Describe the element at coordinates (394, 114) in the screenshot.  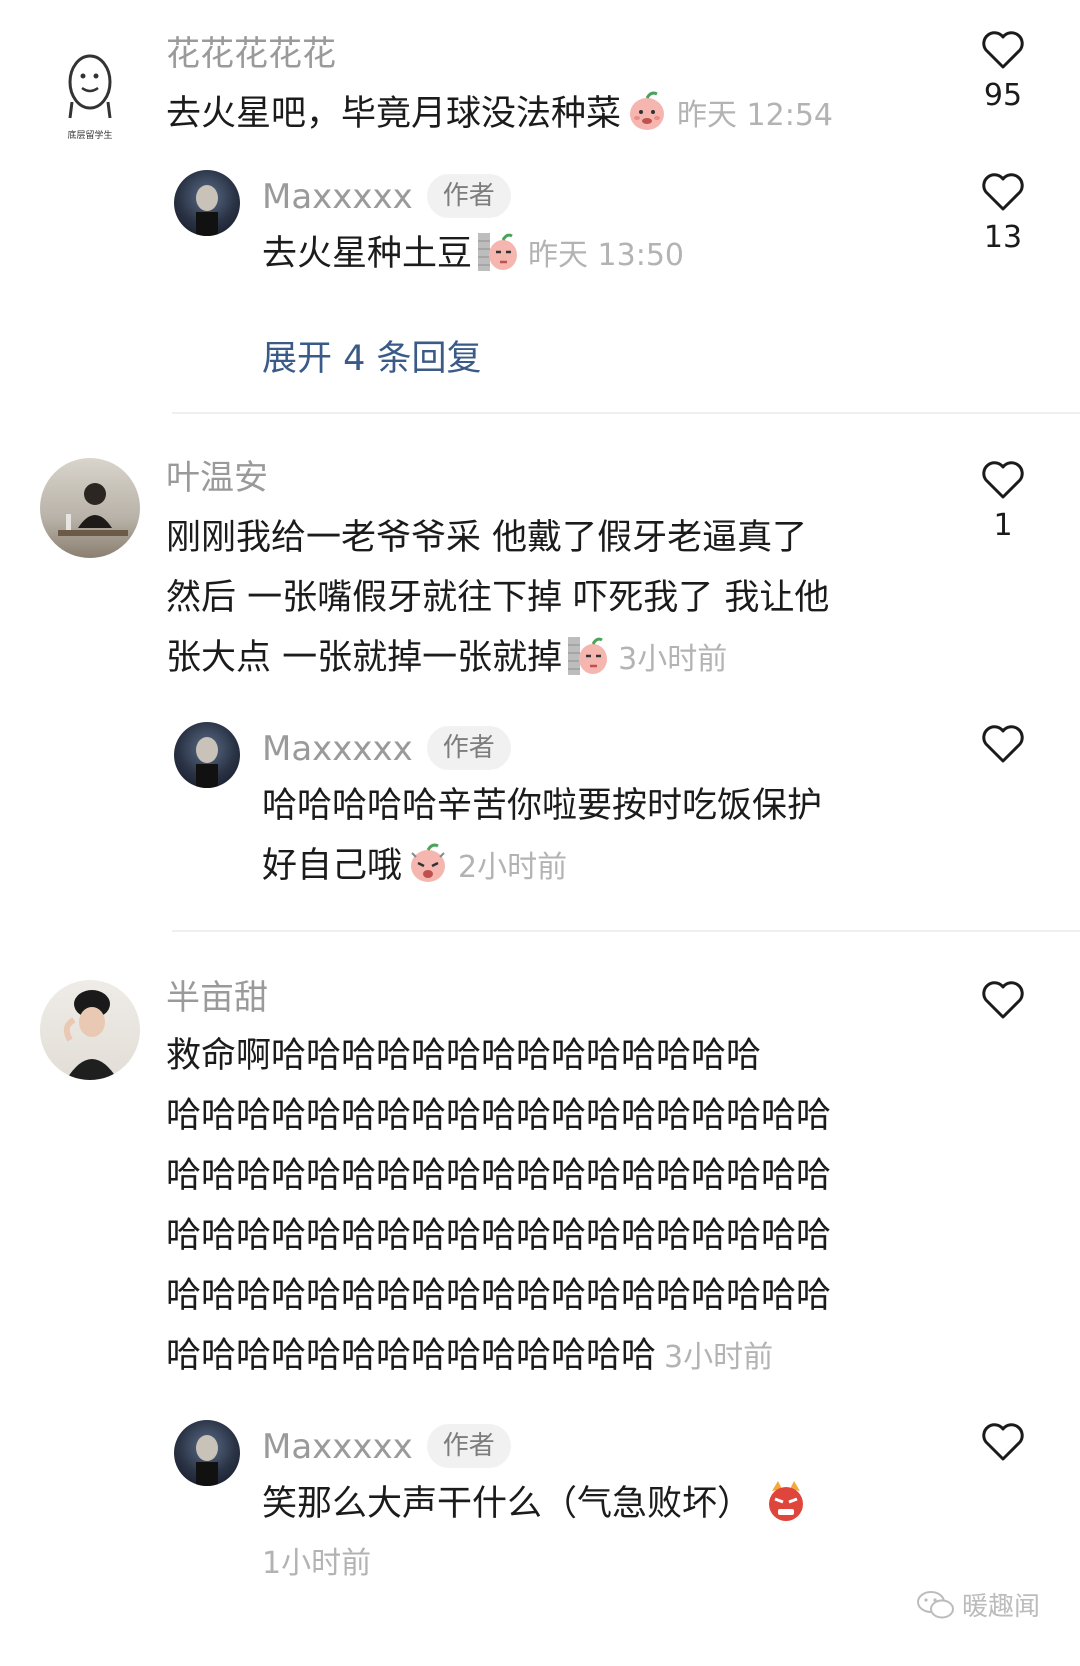
I see `comment-body: 去火星吧，毕竟月球没法种菜` at that location.